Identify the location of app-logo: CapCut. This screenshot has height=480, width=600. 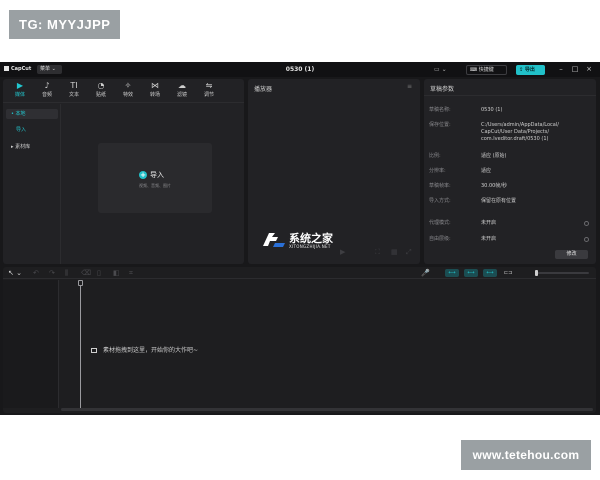
(17, 69).